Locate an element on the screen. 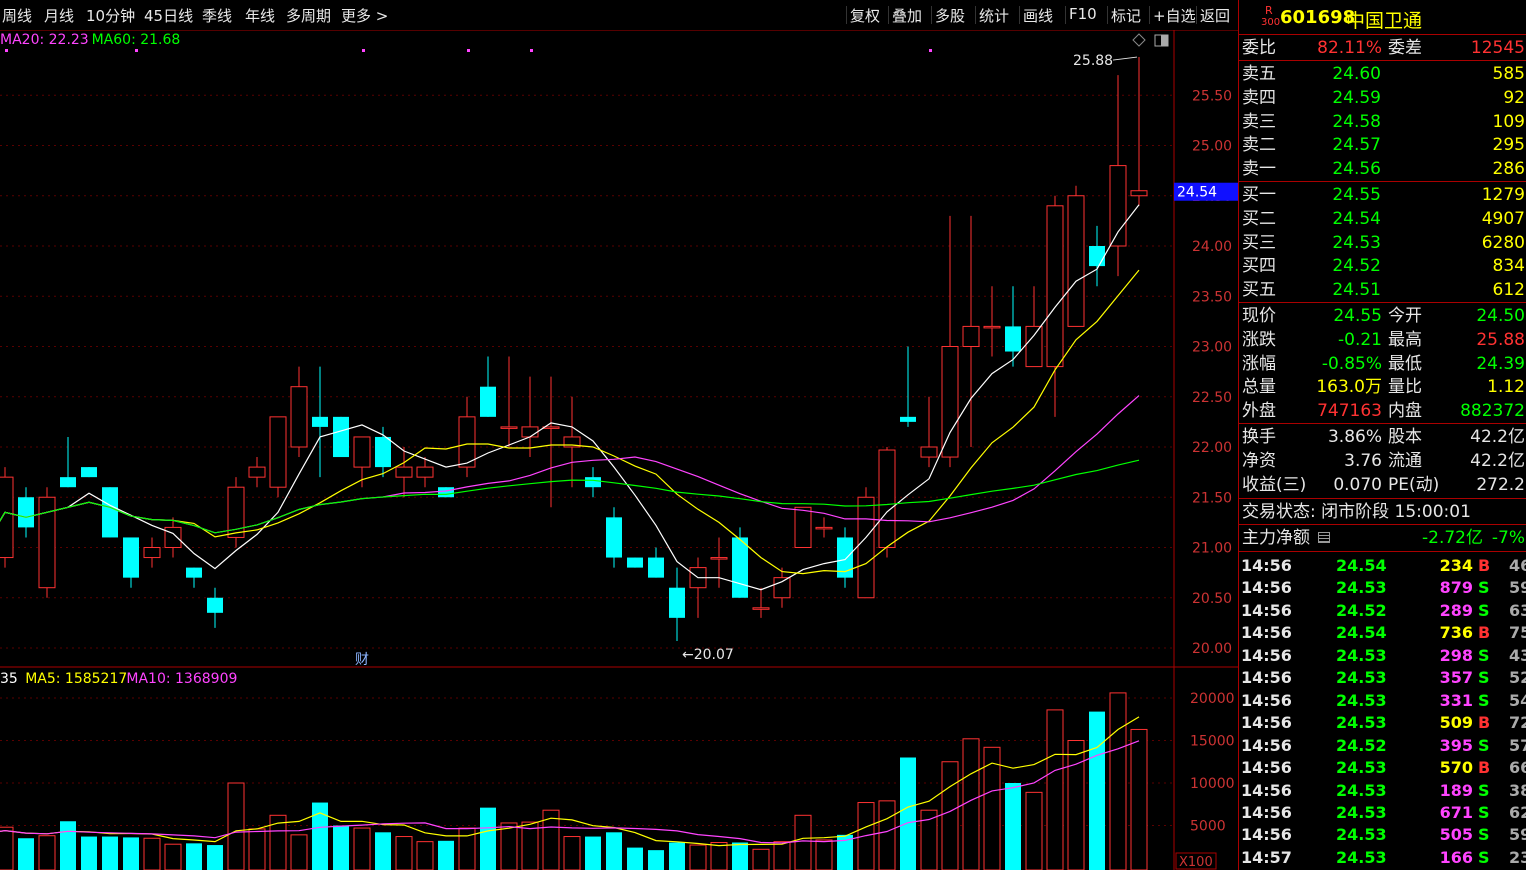  toolbar-period-3: 45日线 is located at coordinates (168, 15).